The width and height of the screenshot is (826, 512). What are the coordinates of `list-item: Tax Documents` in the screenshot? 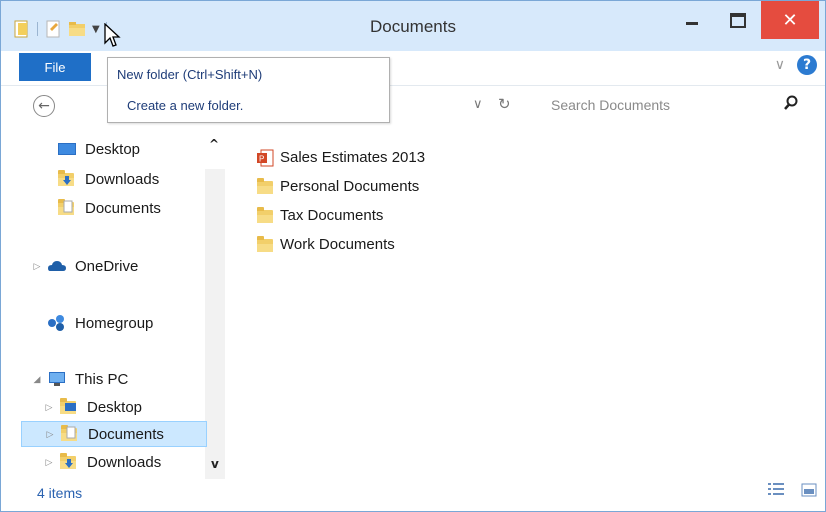 It's located at (340, 215).